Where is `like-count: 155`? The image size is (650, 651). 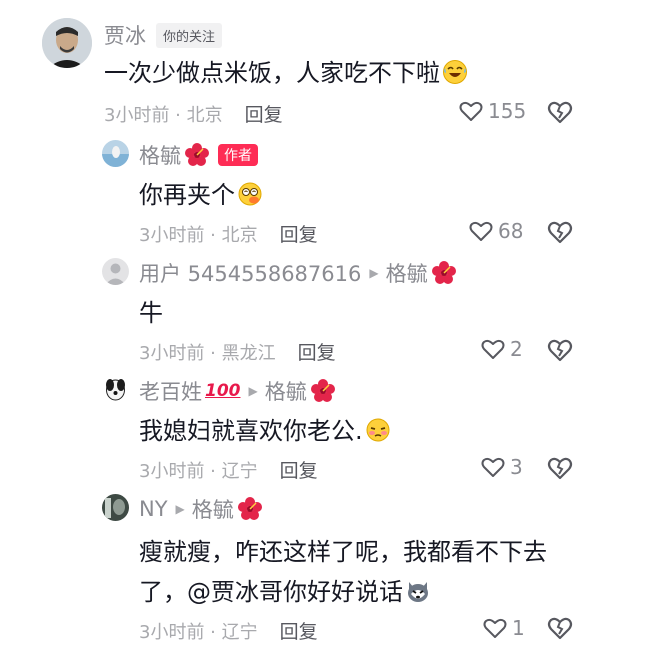
like-count: 155 is located at coordinates (507, 111).